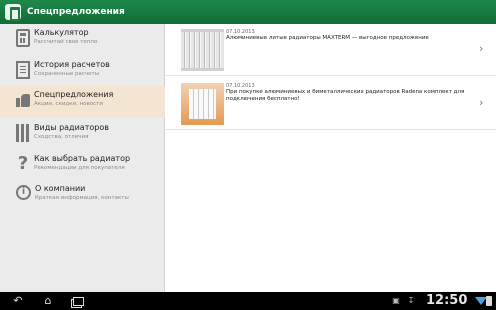 This screenshot has width=496, height=310. I want to click on android-icon: ▣, so click(396, 300).